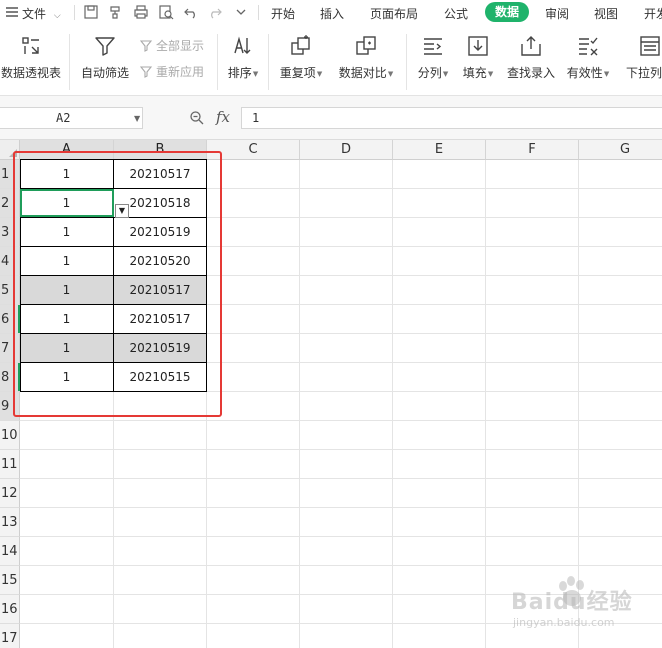 Image resolution: width=662 pixels, height=648 pixels. What do you see at coordinates (10, 406) in the screenshot?
I see `row-header-9: 9` at bounding box center [10, 406].